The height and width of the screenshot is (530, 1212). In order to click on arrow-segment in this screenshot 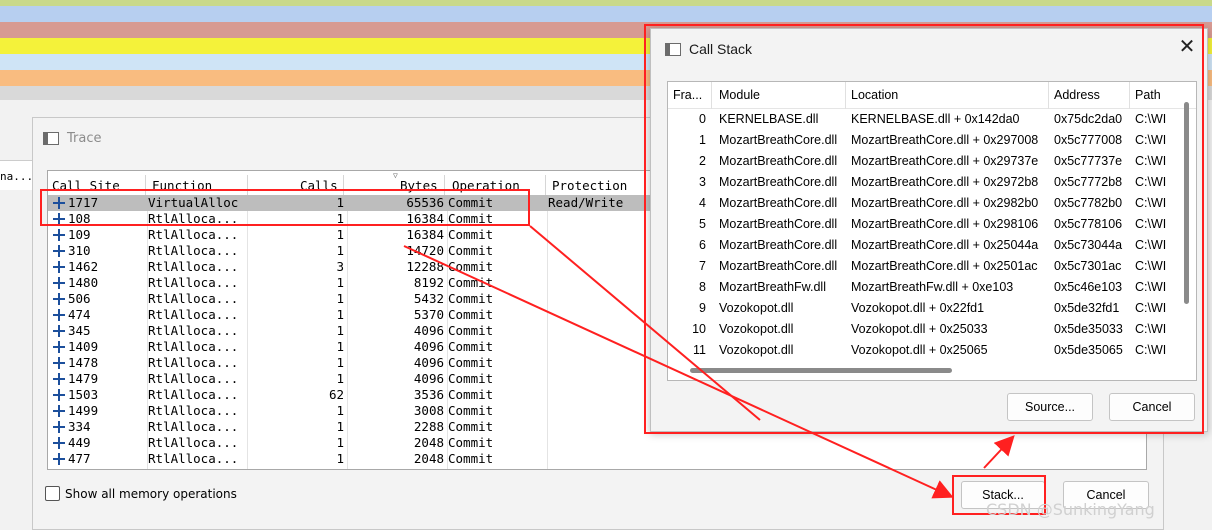, I will do `click(645, 323)`.